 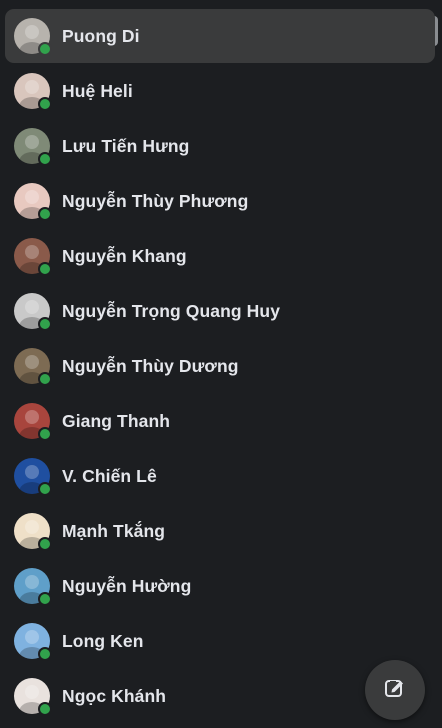 What do you see at coordinates (220, 36) in the screenshot?
I see `contact-item: Puong Di` at bounding box center [220, 36].